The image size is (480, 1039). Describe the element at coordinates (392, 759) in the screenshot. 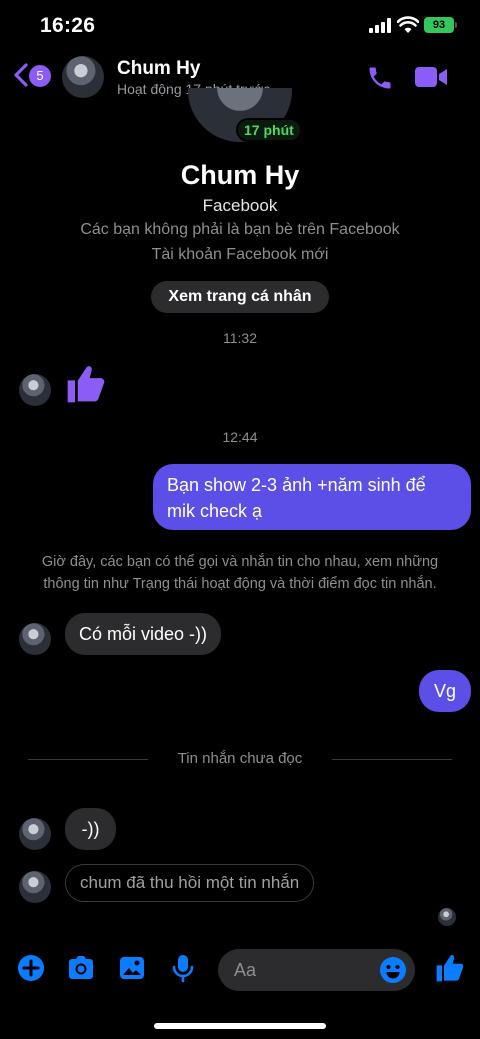

I see `unread-divider-line` at that location.